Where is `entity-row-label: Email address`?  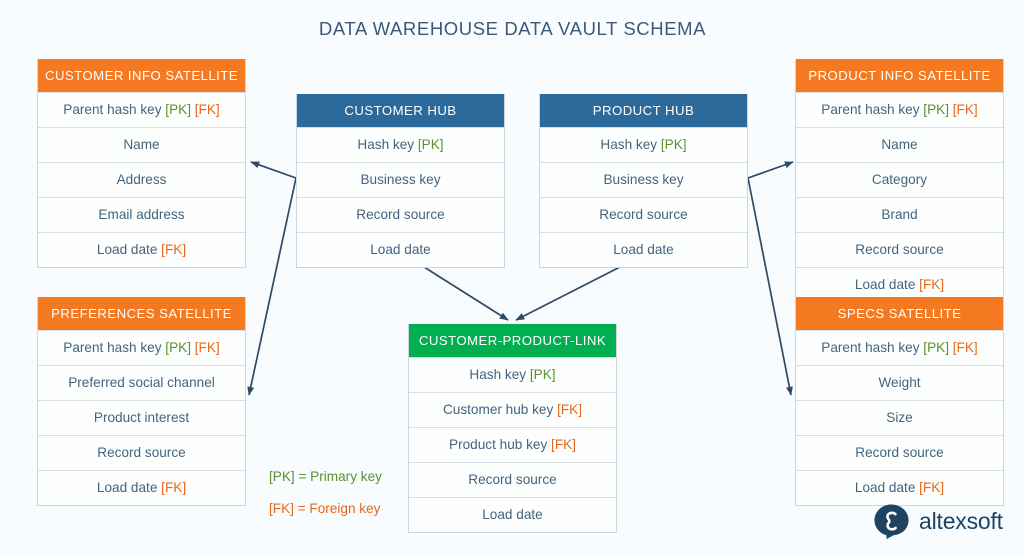
entity-row-label: Email address is located at coordinates (141, 214).